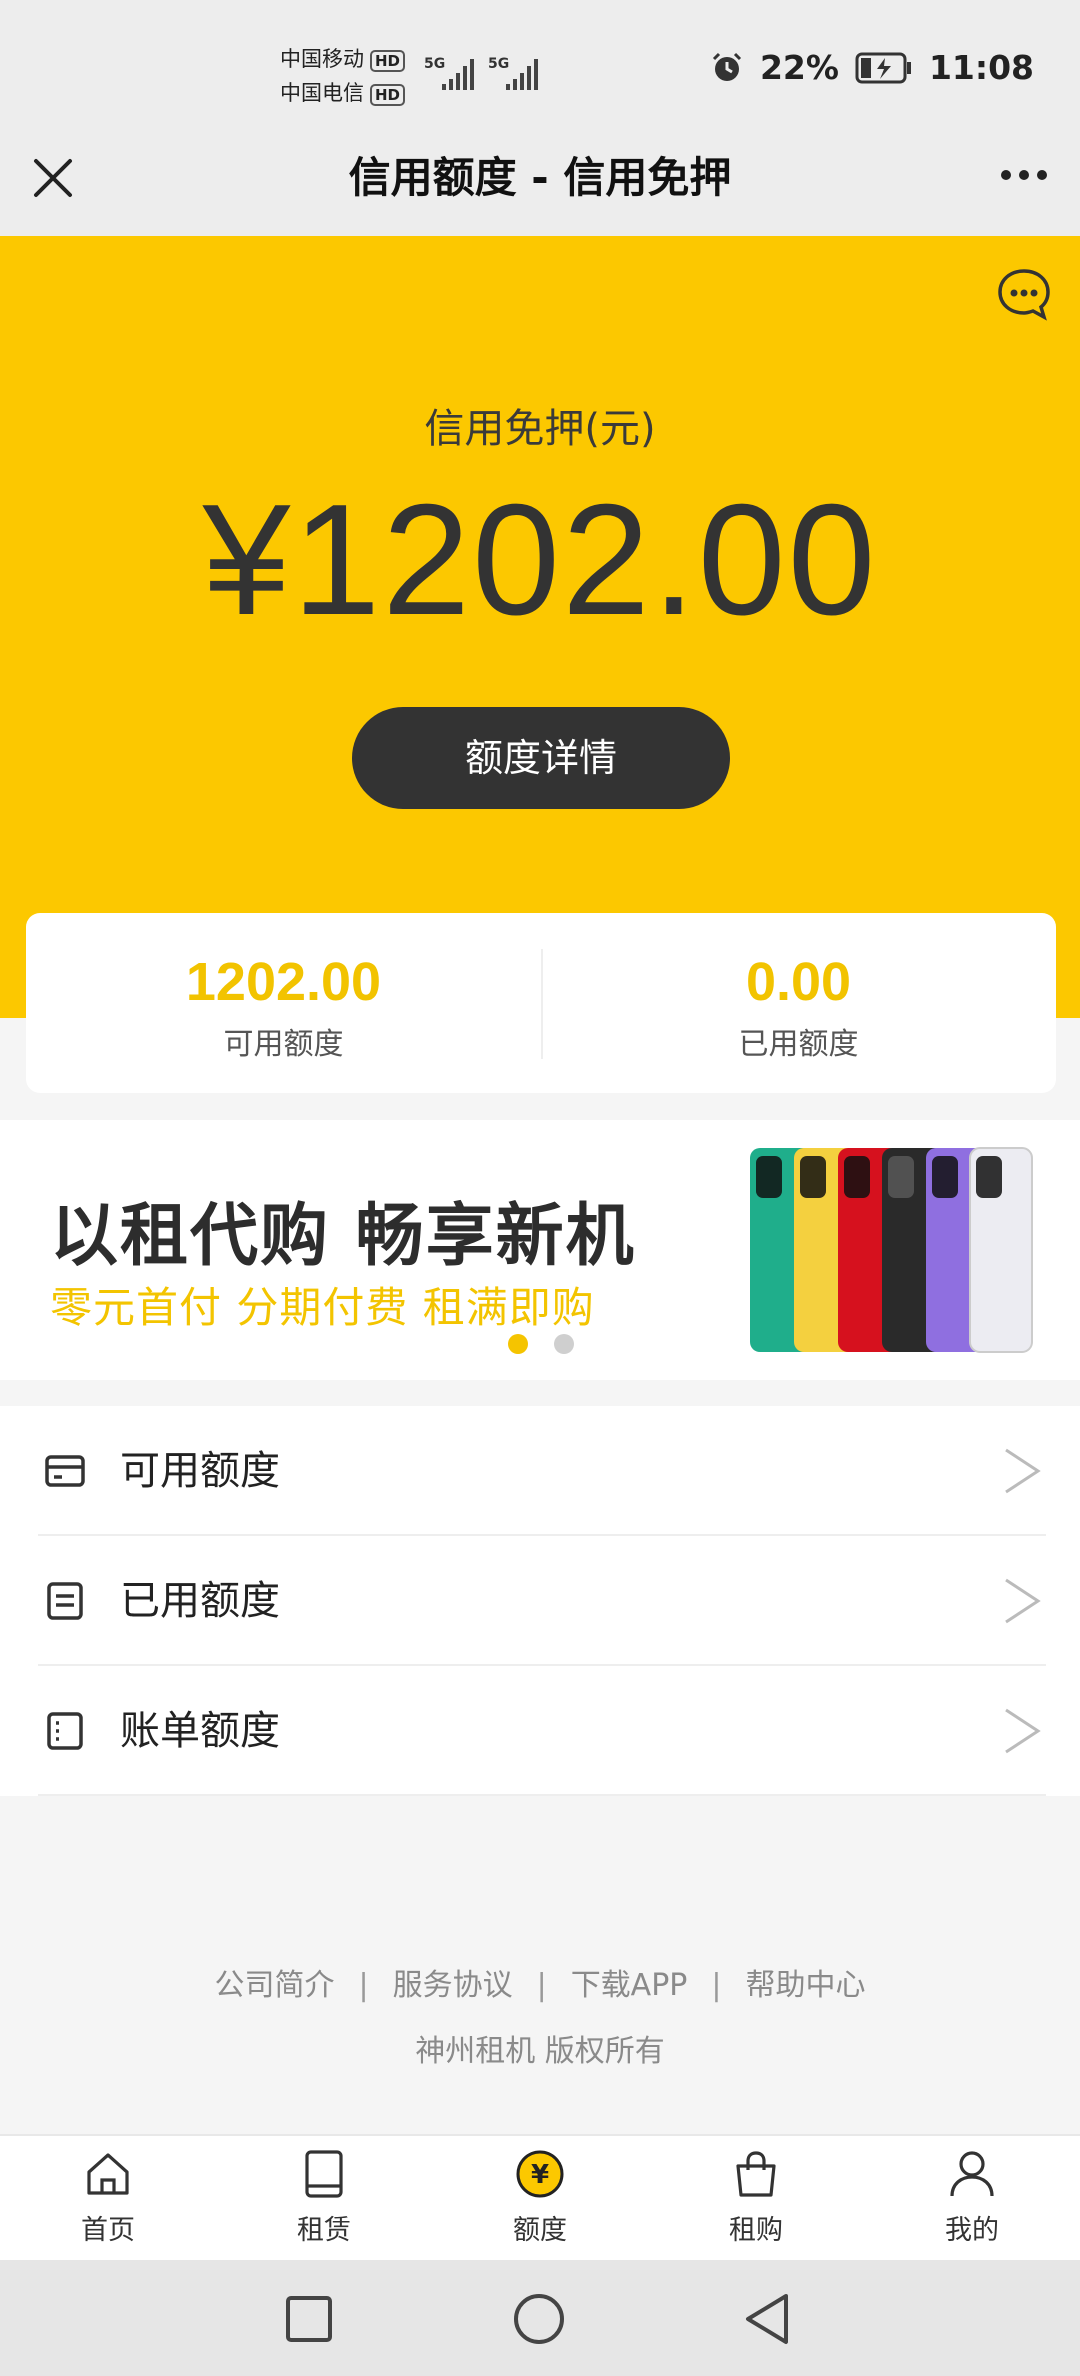 The image size is (1080, 2376). I want to click on banner-title: 以租代购 畅享新机, so click(343, 1236).